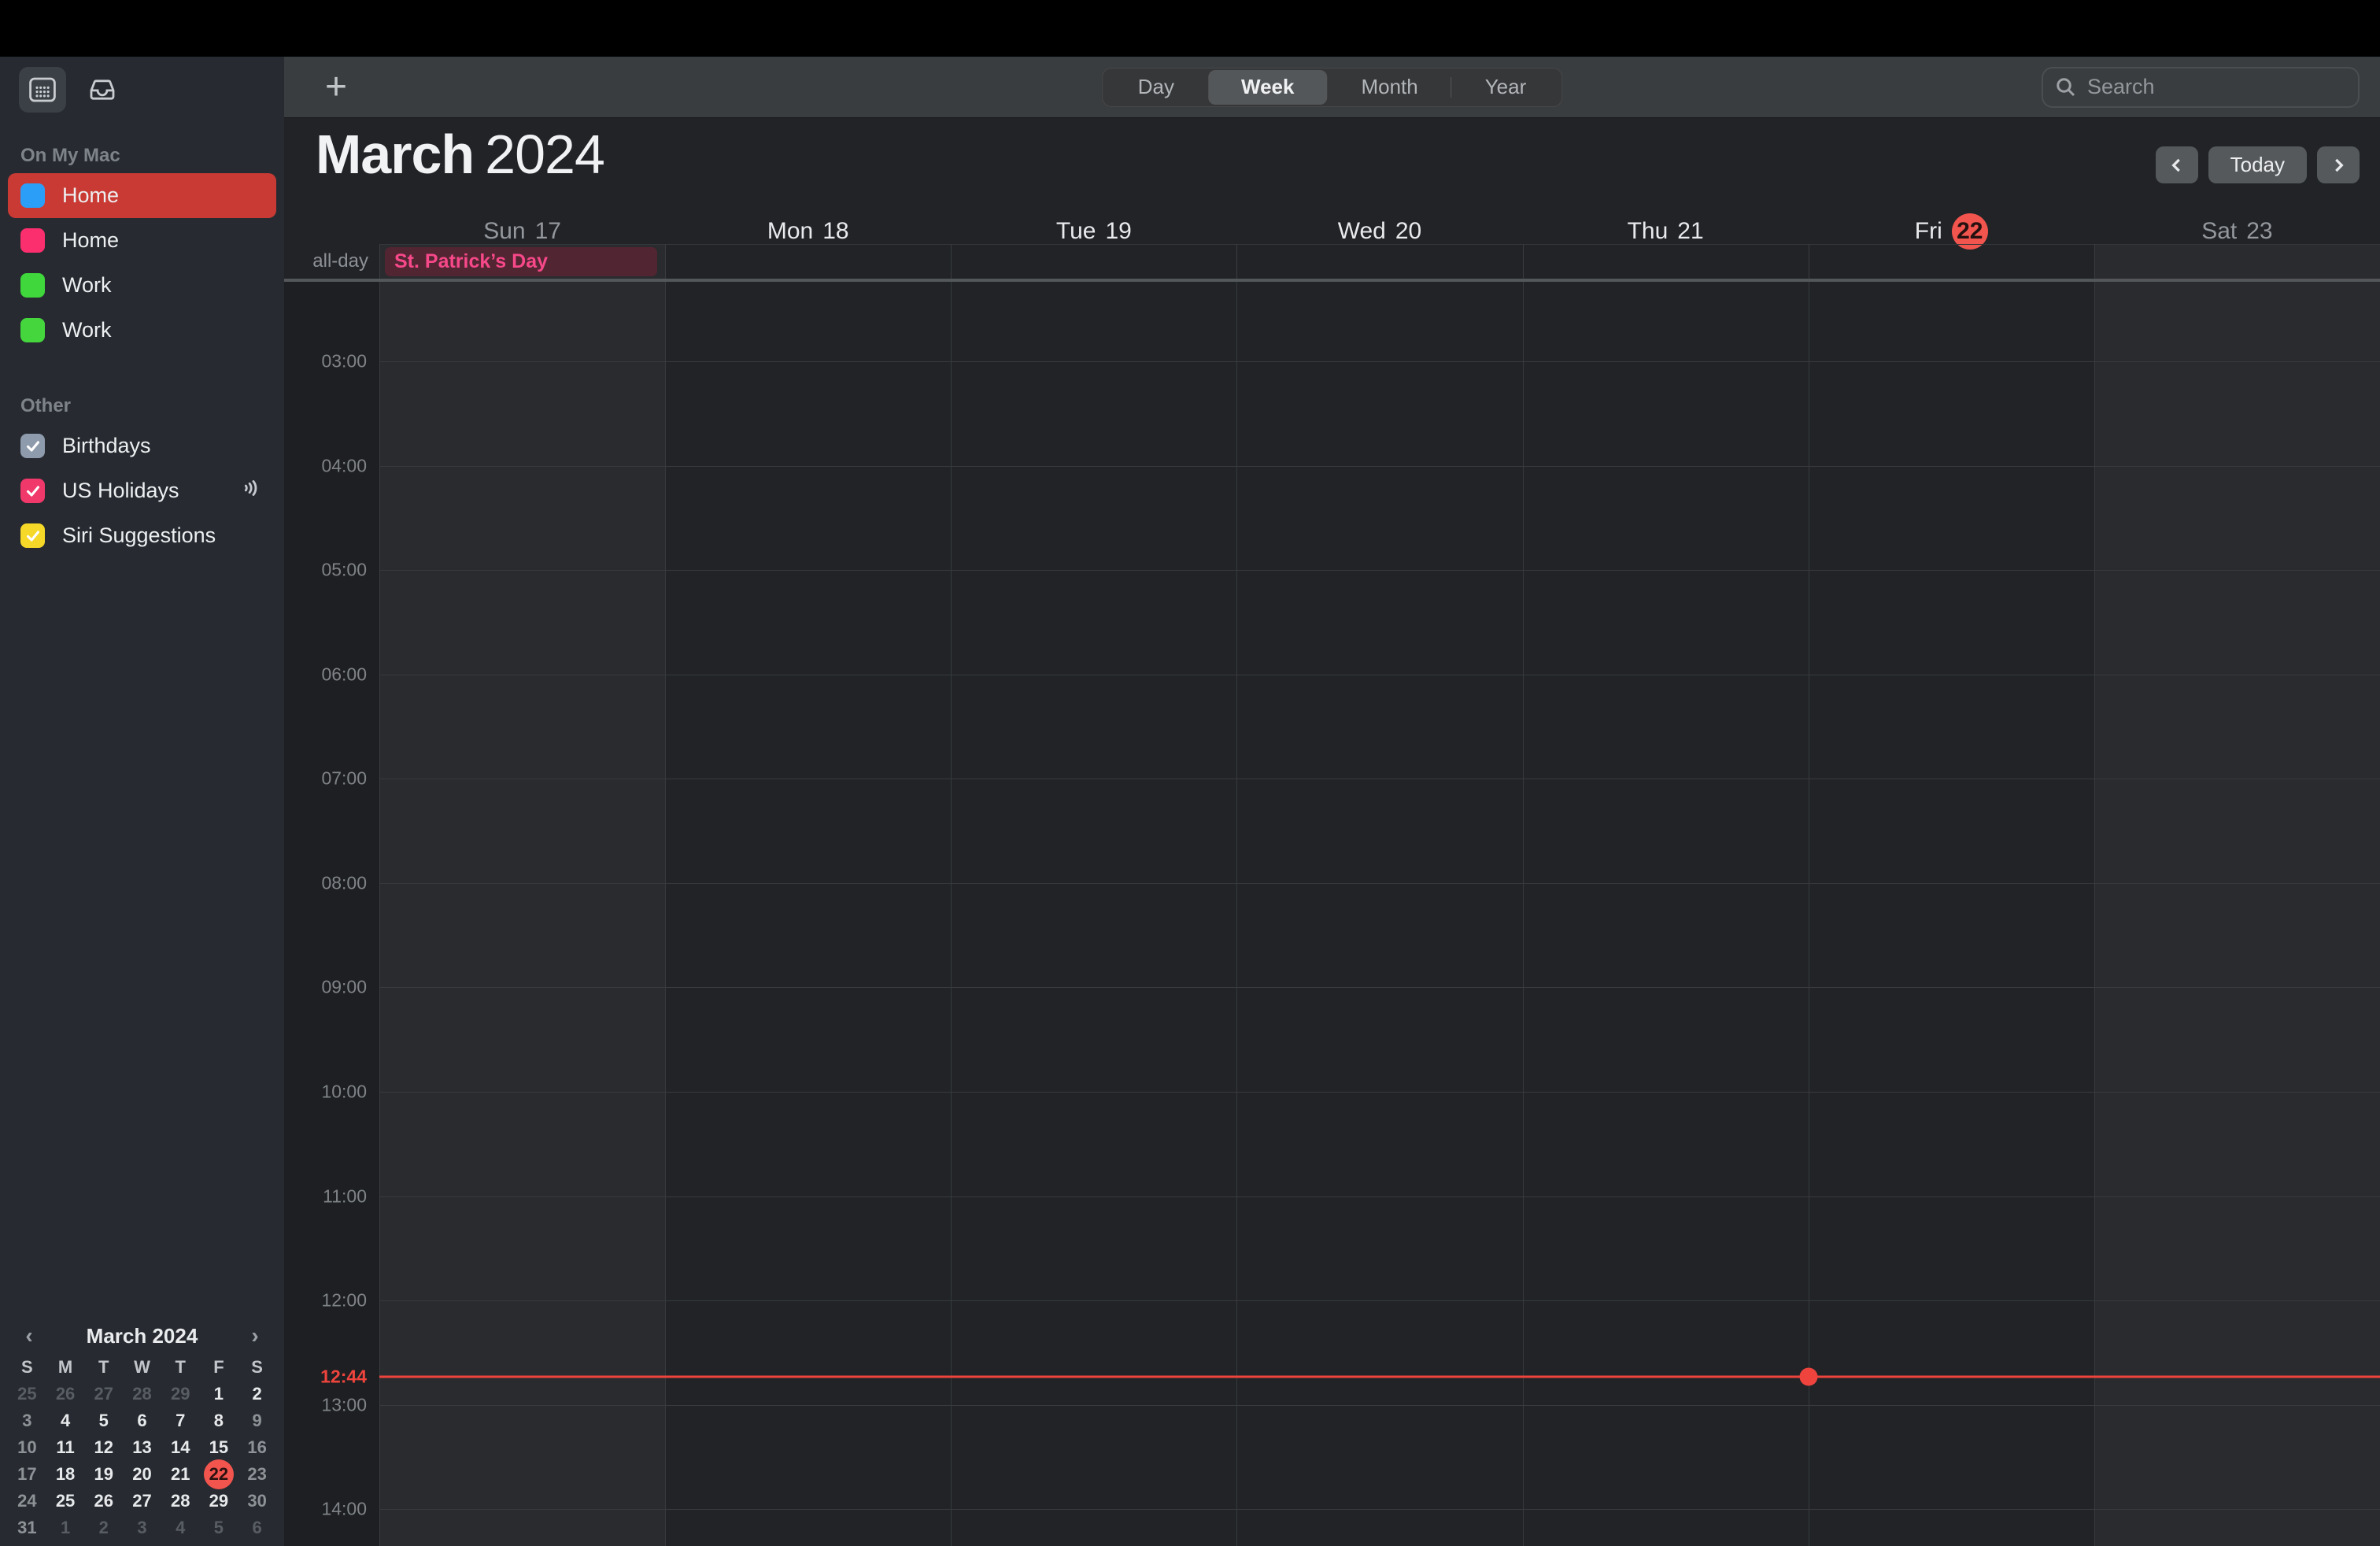 The height and width of the screenshot is (1546, 2380). Describe the element at coordinates (27, 1474) in the screenshot. I see `mini-cal-day: 17` at that location.